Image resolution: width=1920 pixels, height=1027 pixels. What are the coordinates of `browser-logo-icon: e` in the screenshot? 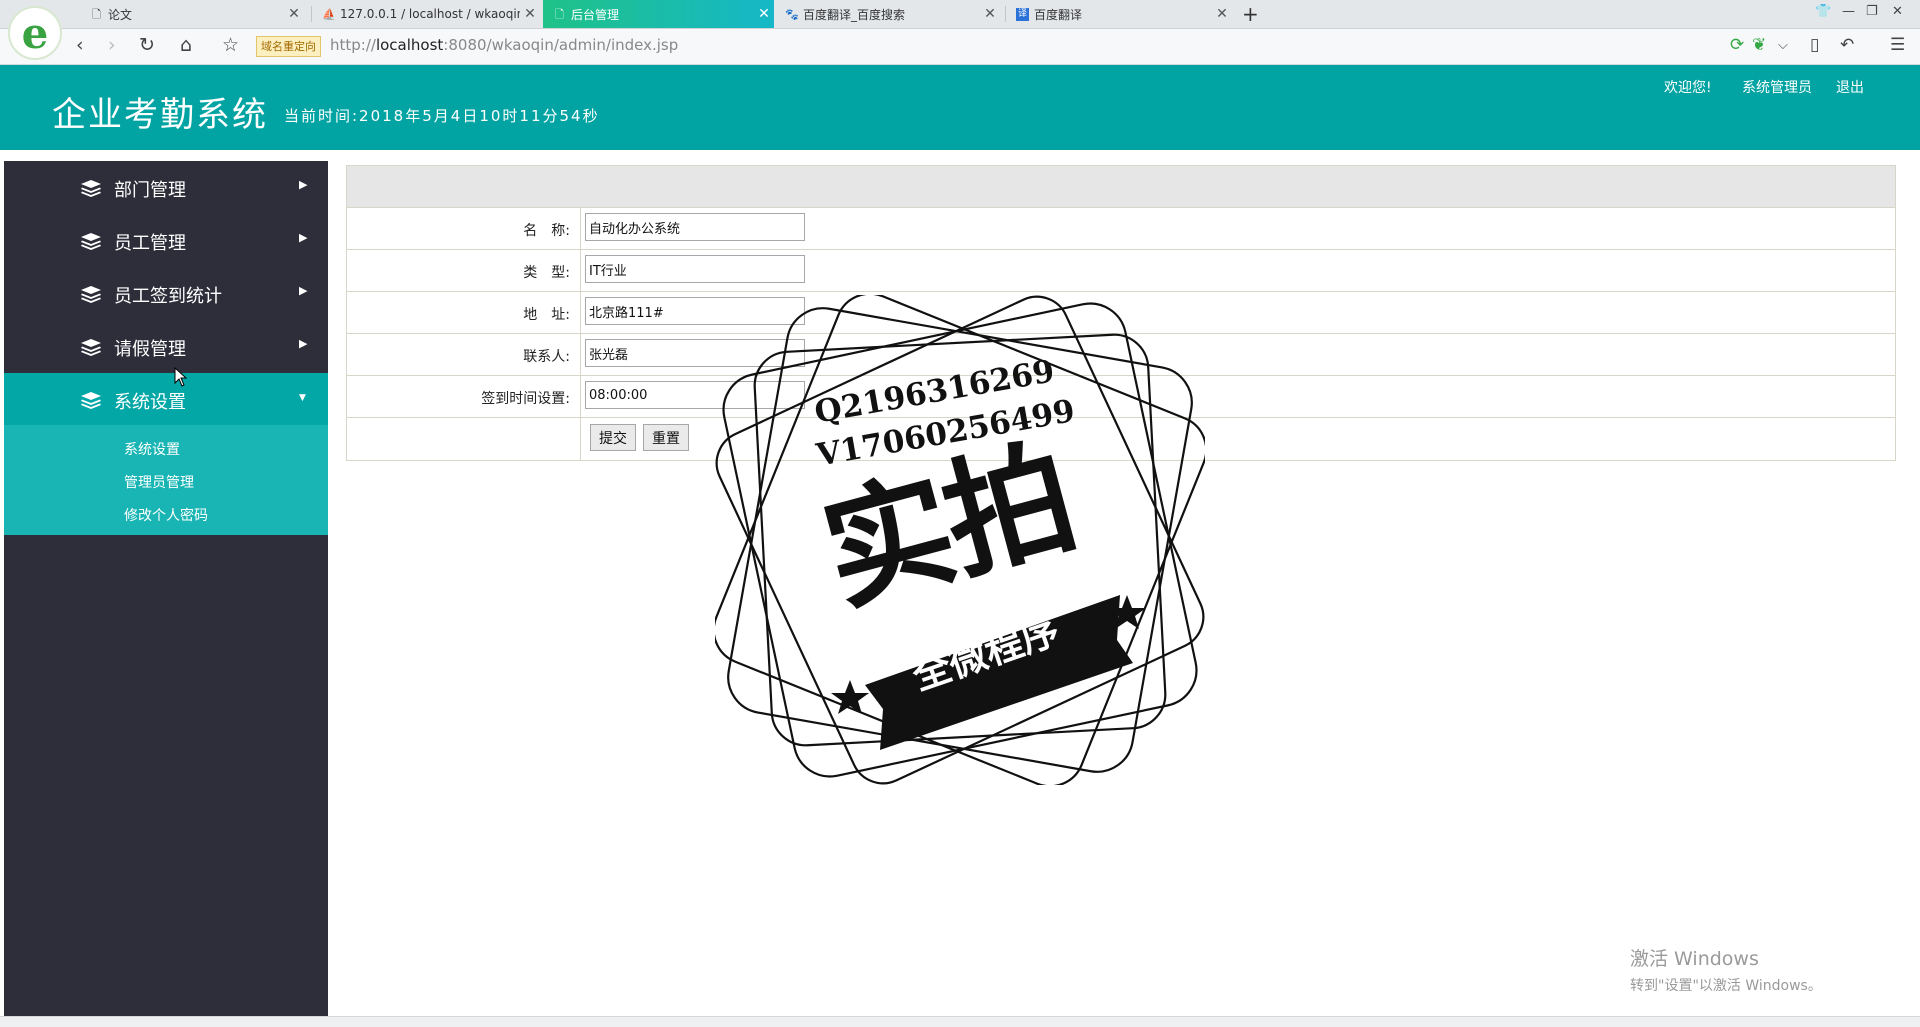 It's located at (35, 33).